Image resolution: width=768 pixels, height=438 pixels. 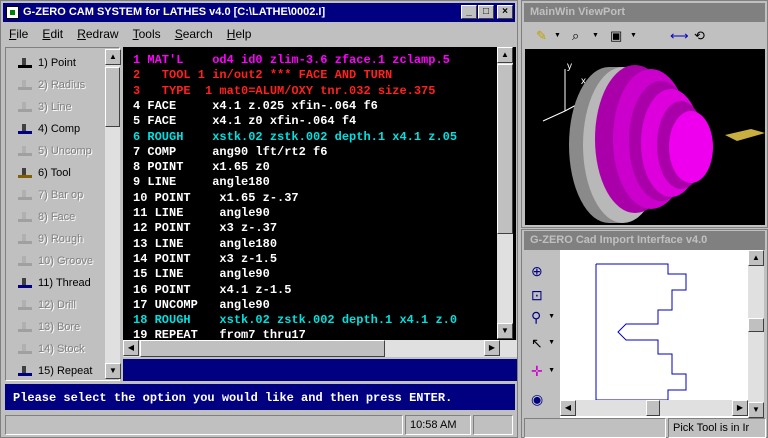 What do you see at coordinates (645, 137) in the screenshot?
I see `viewport-canvas: y x` at bounding box center [645, 137].